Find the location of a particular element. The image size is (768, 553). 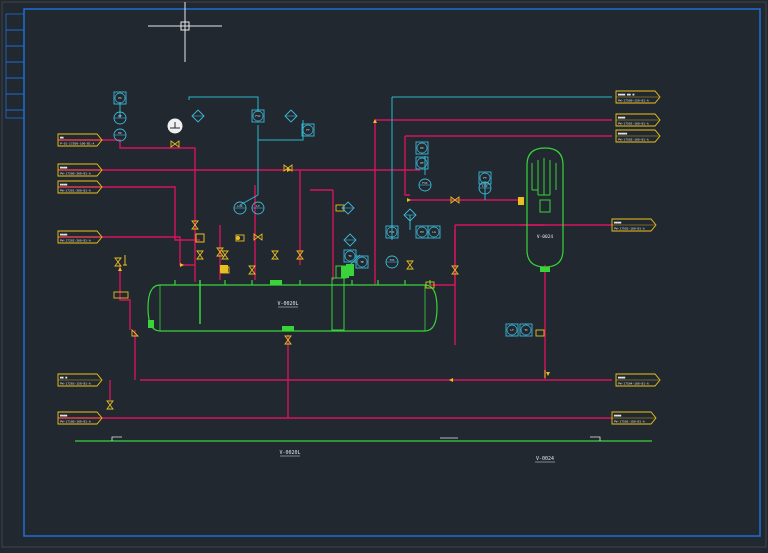

title-block-strip is located at coordinates (15, 66).